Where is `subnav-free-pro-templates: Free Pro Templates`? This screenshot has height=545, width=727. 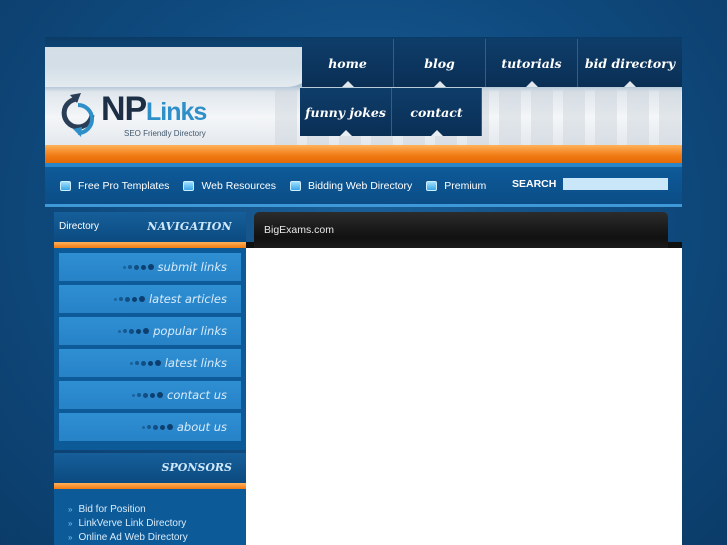
subnav-free-pro-templates: Free Pro Templates is located at coordinates (114, 186).